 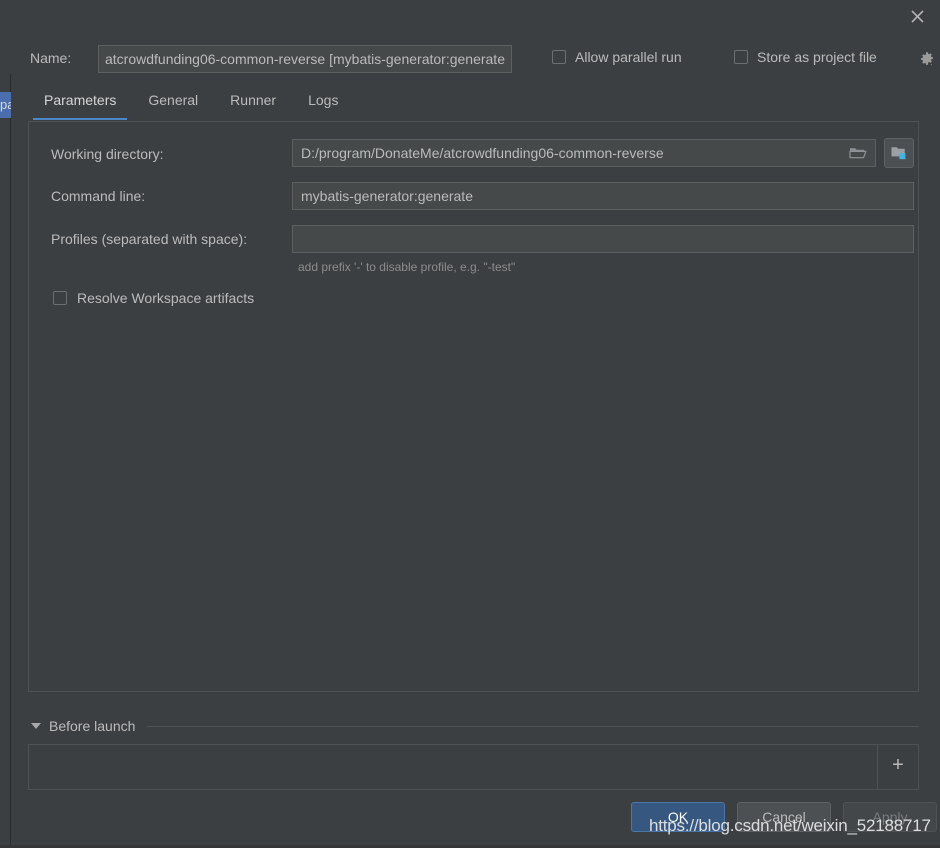 I want to click on dialog-footer: OK Cancel Apply, so click(x=475, y=822).